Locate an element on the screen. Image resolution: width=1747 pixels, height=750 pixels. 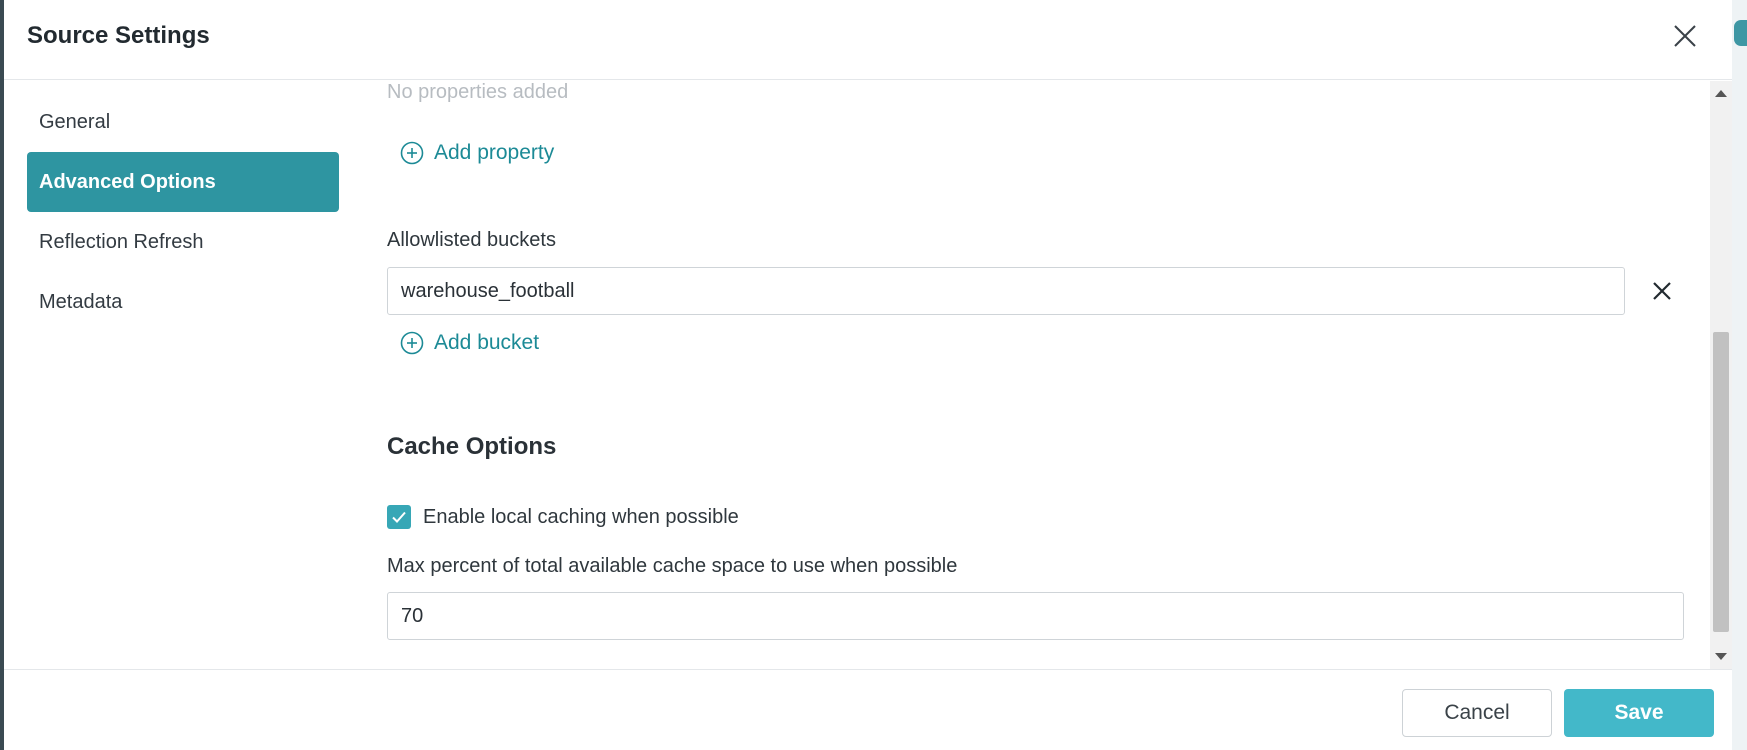
enable-caching-checkbox is located at coordinates (399, 517).